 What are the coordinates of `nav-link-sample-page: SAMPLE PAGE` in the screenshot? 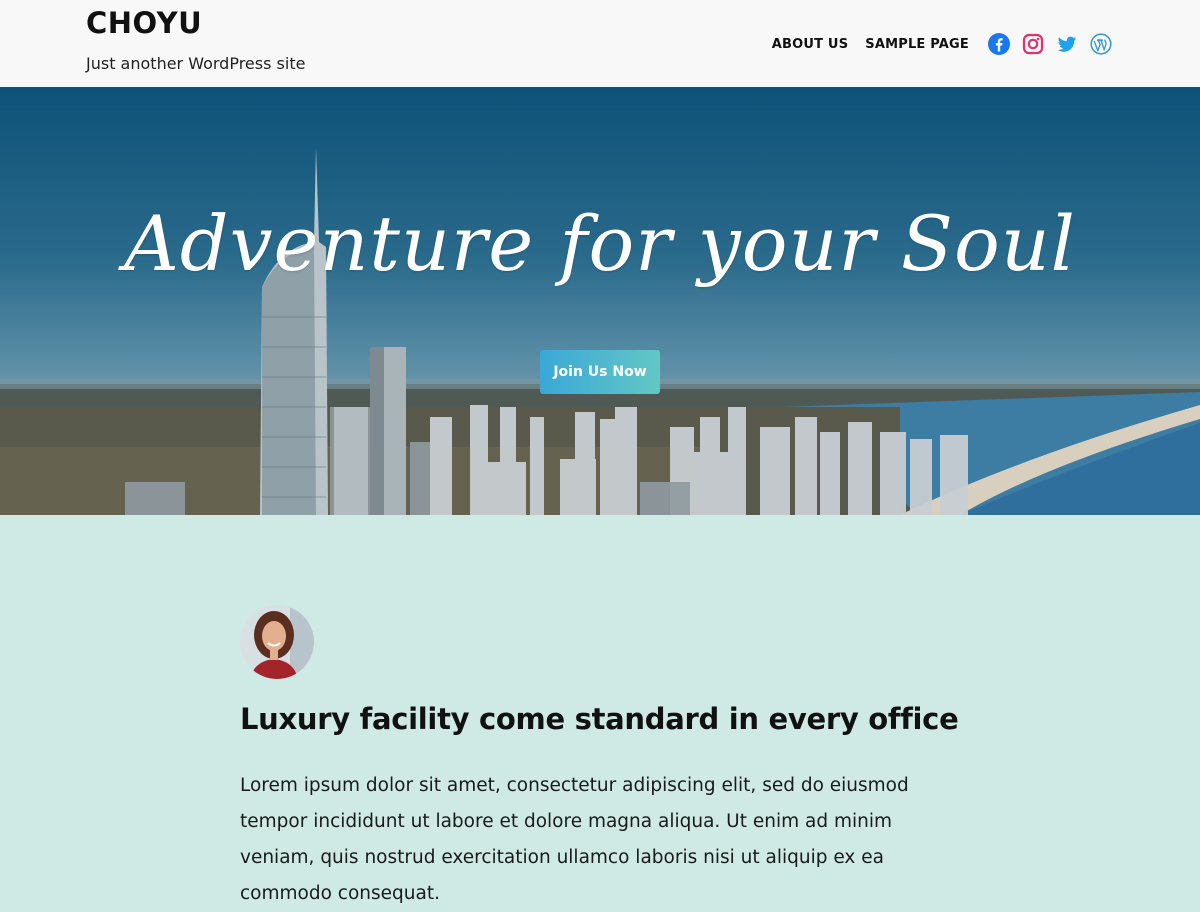 It's located at (917, 44).